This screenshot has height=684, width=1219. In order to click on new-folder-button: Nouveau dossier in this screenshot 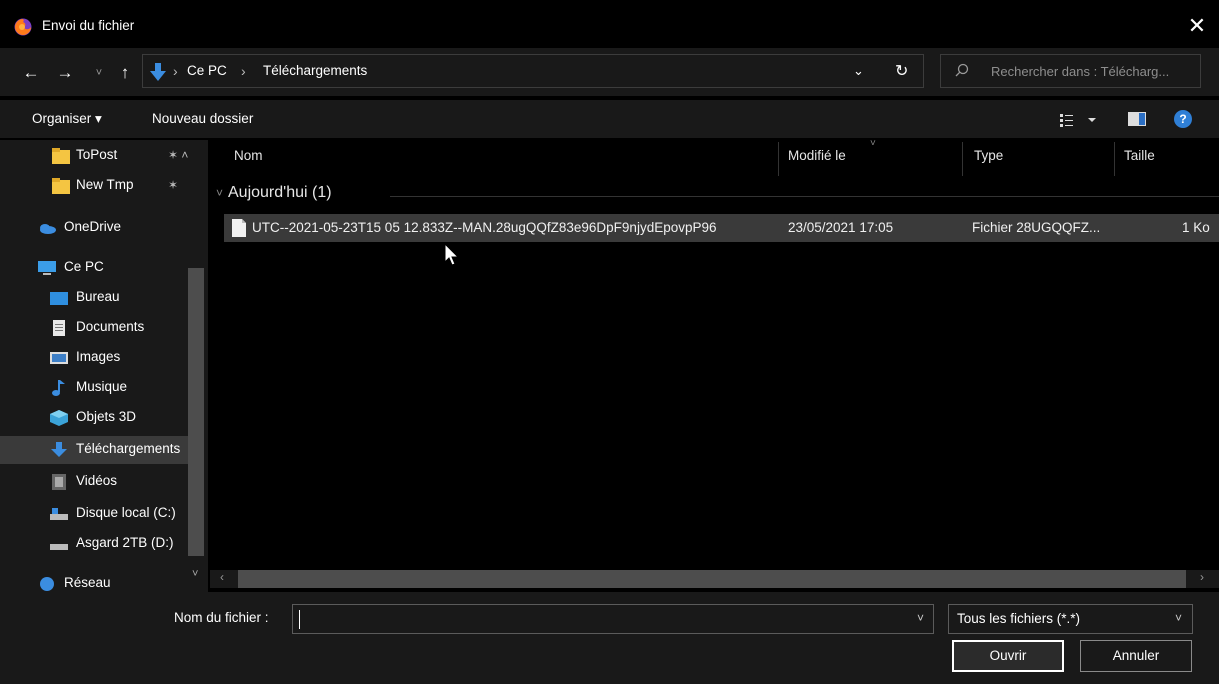, I will do `click(202, 118)`.